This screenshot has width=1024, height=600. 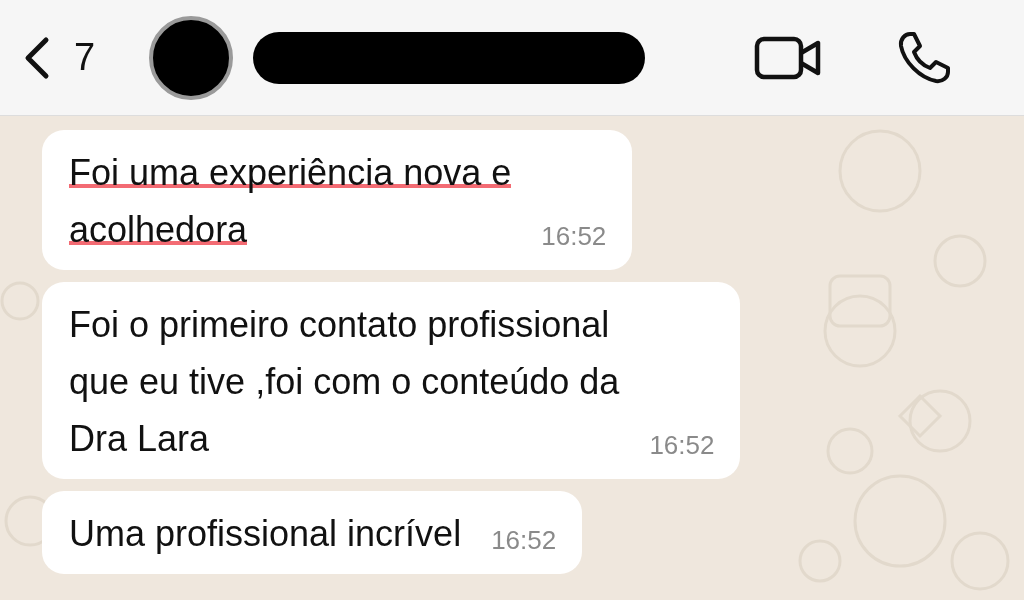 What do you see at coordinates (265, 534) in the screenshot?
I see `message-text: Uma profissional incrível` at bounding box center [265, 534].